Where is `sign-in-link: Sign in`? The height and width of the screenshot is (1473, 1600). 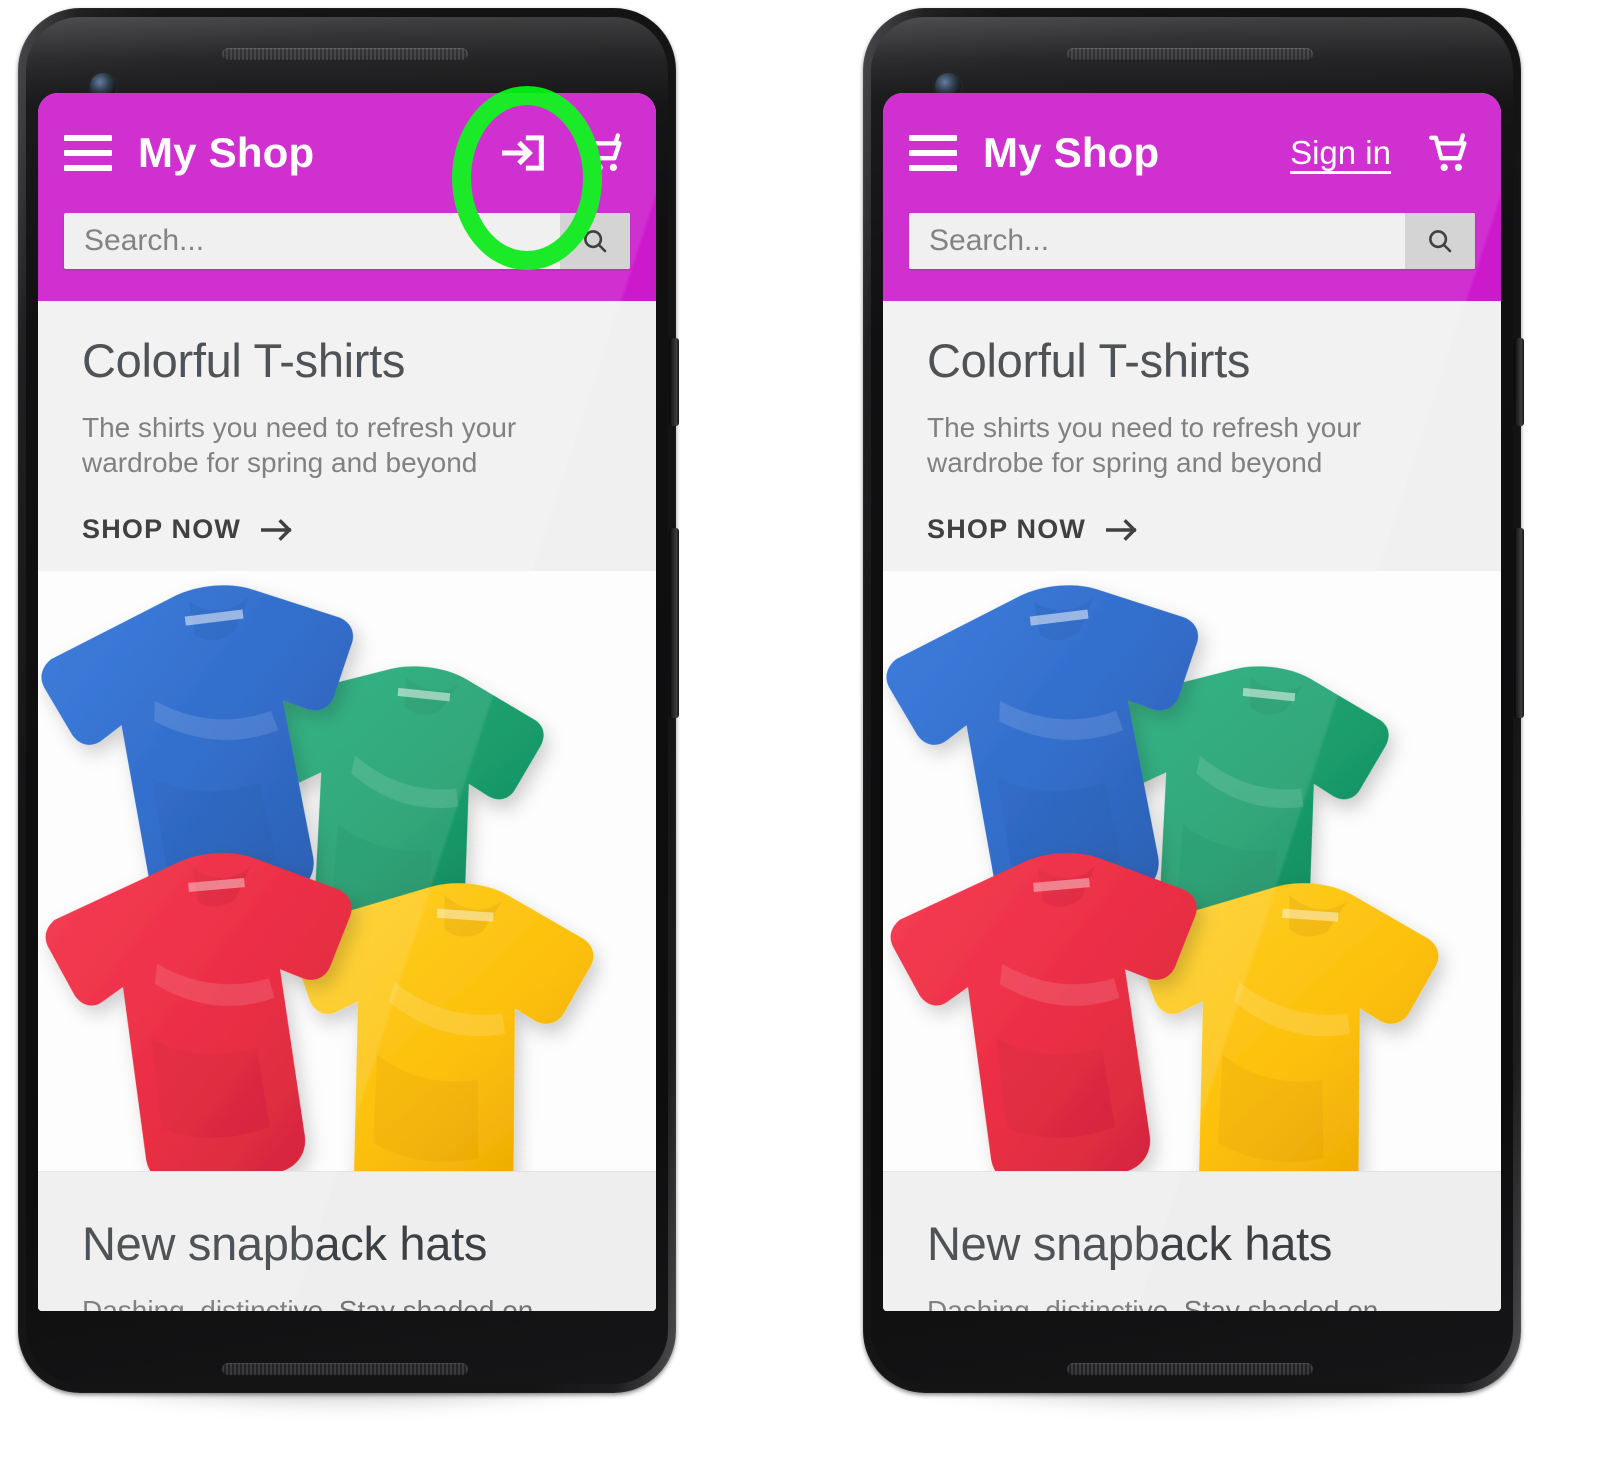
sign-in-link: Sign in is located at coordinates (1340, 153).